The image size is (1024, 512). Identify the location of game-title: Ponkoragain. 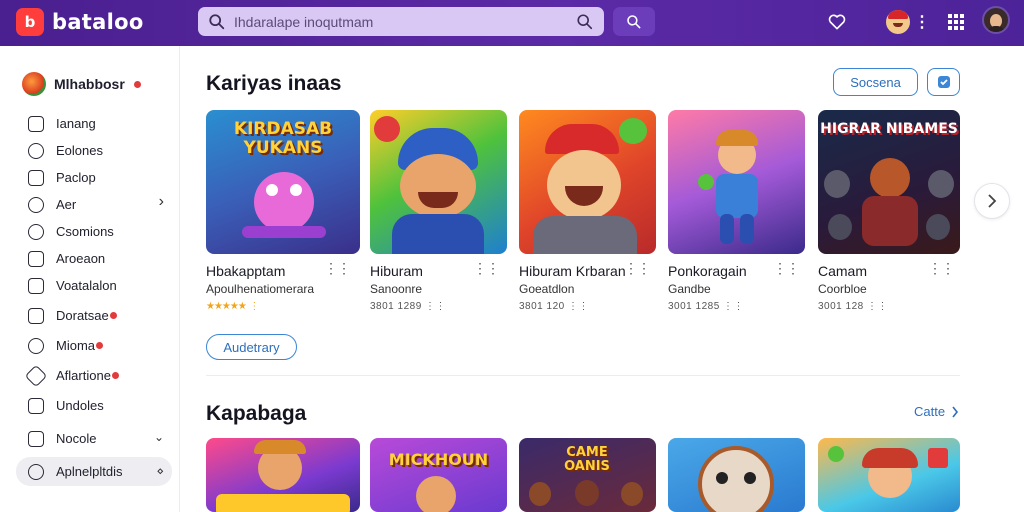
(707, 271).